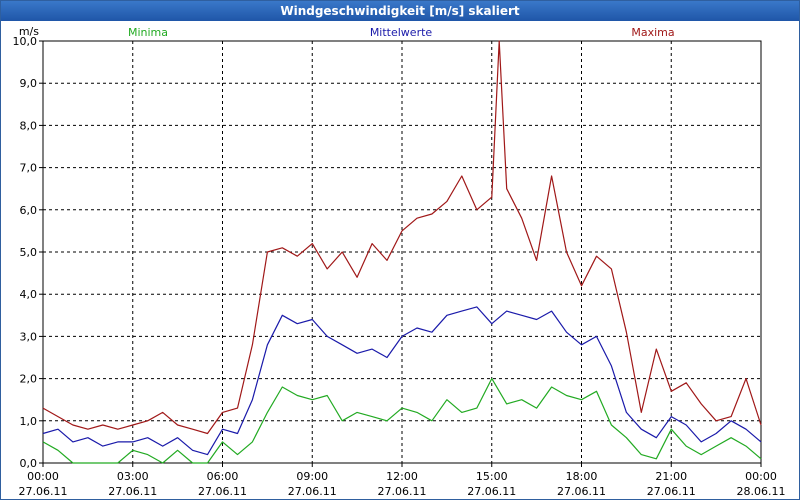 The width and height of the screenshot is (800, 500). What do you see at coordinates (29, 463) in the screenshot?
I see `y-tick-label: 0,0` at bounding box center [29, 463].